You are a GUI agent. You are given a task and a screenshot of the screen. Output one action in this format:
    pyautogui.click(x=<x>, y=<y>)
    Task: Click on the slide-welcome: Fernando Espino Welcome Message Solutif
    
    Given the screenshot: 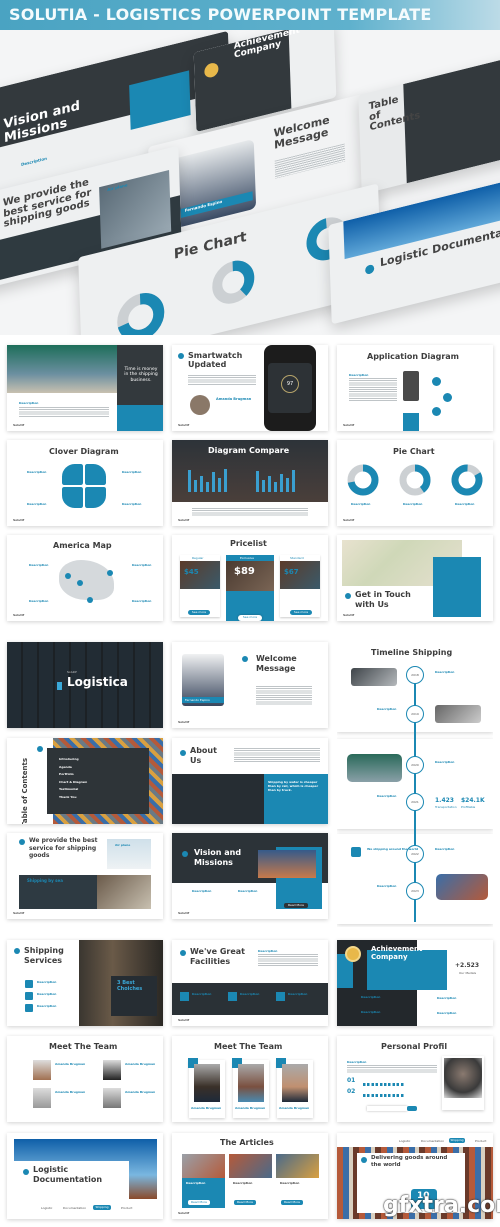 What is the action you would take?
    pyautogui.click(x=250, y=685)
    